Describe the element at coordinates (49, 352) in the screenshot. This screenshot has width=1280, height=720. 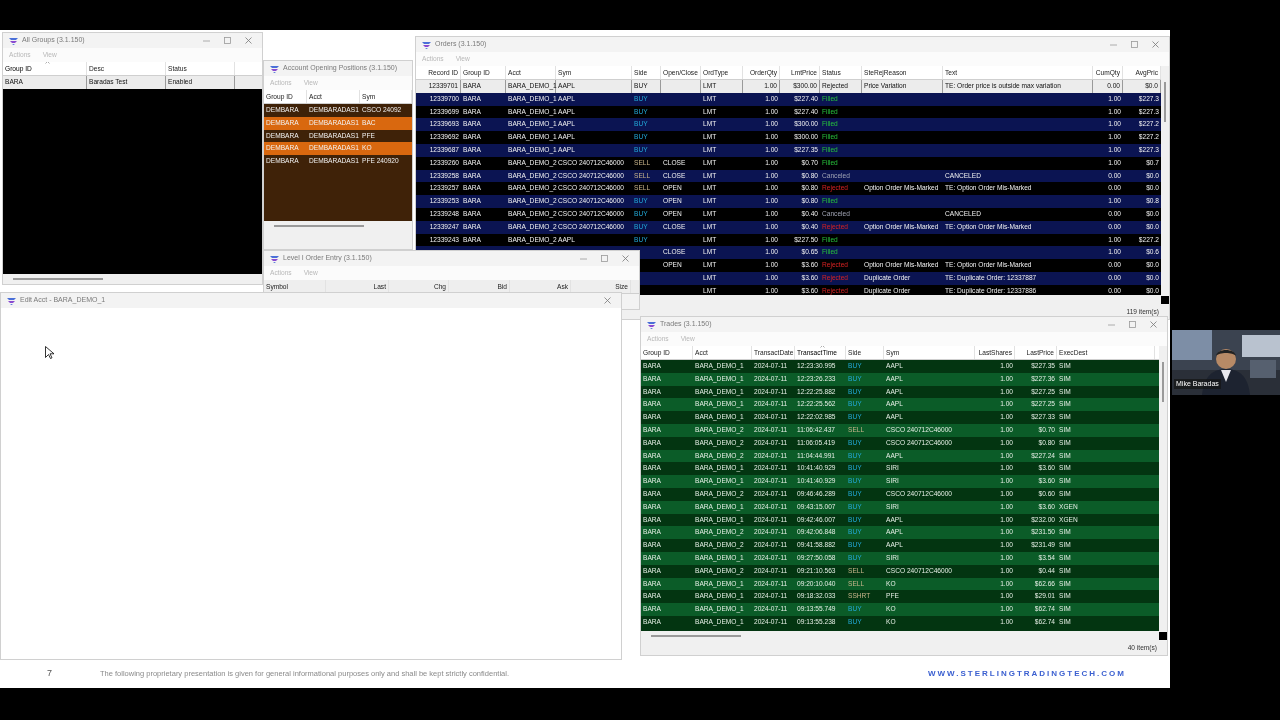
I see `cursor-icon` at that location.